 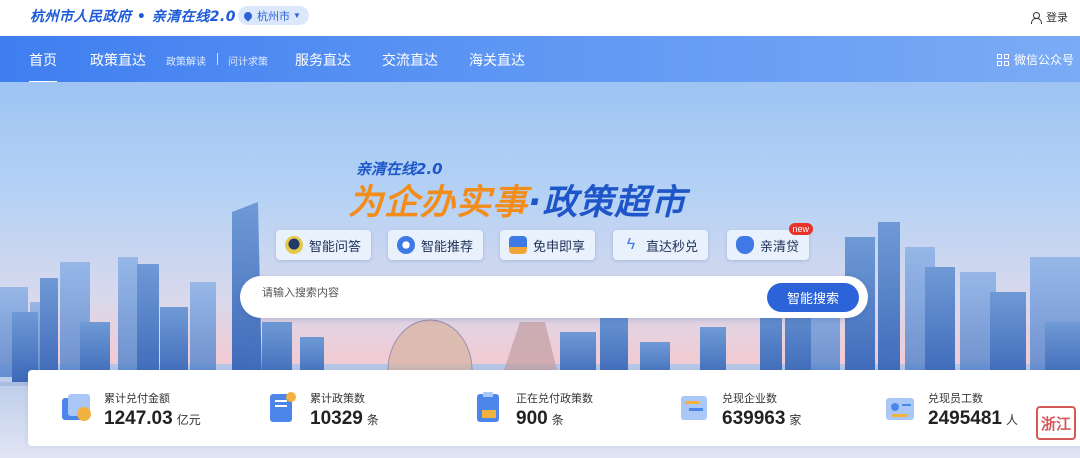 I want to click on stat-number: 10329, so click(x=336, y=418).